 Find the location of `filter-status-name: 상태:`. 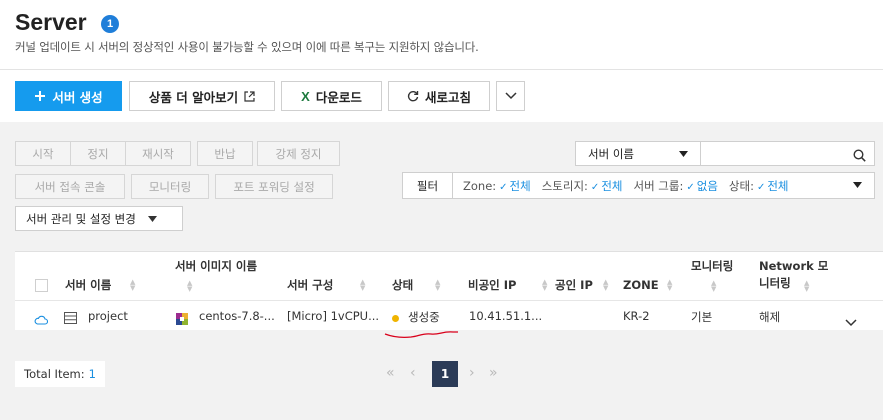

filter-status-name: 상태: is located at coordinates (741, 185).